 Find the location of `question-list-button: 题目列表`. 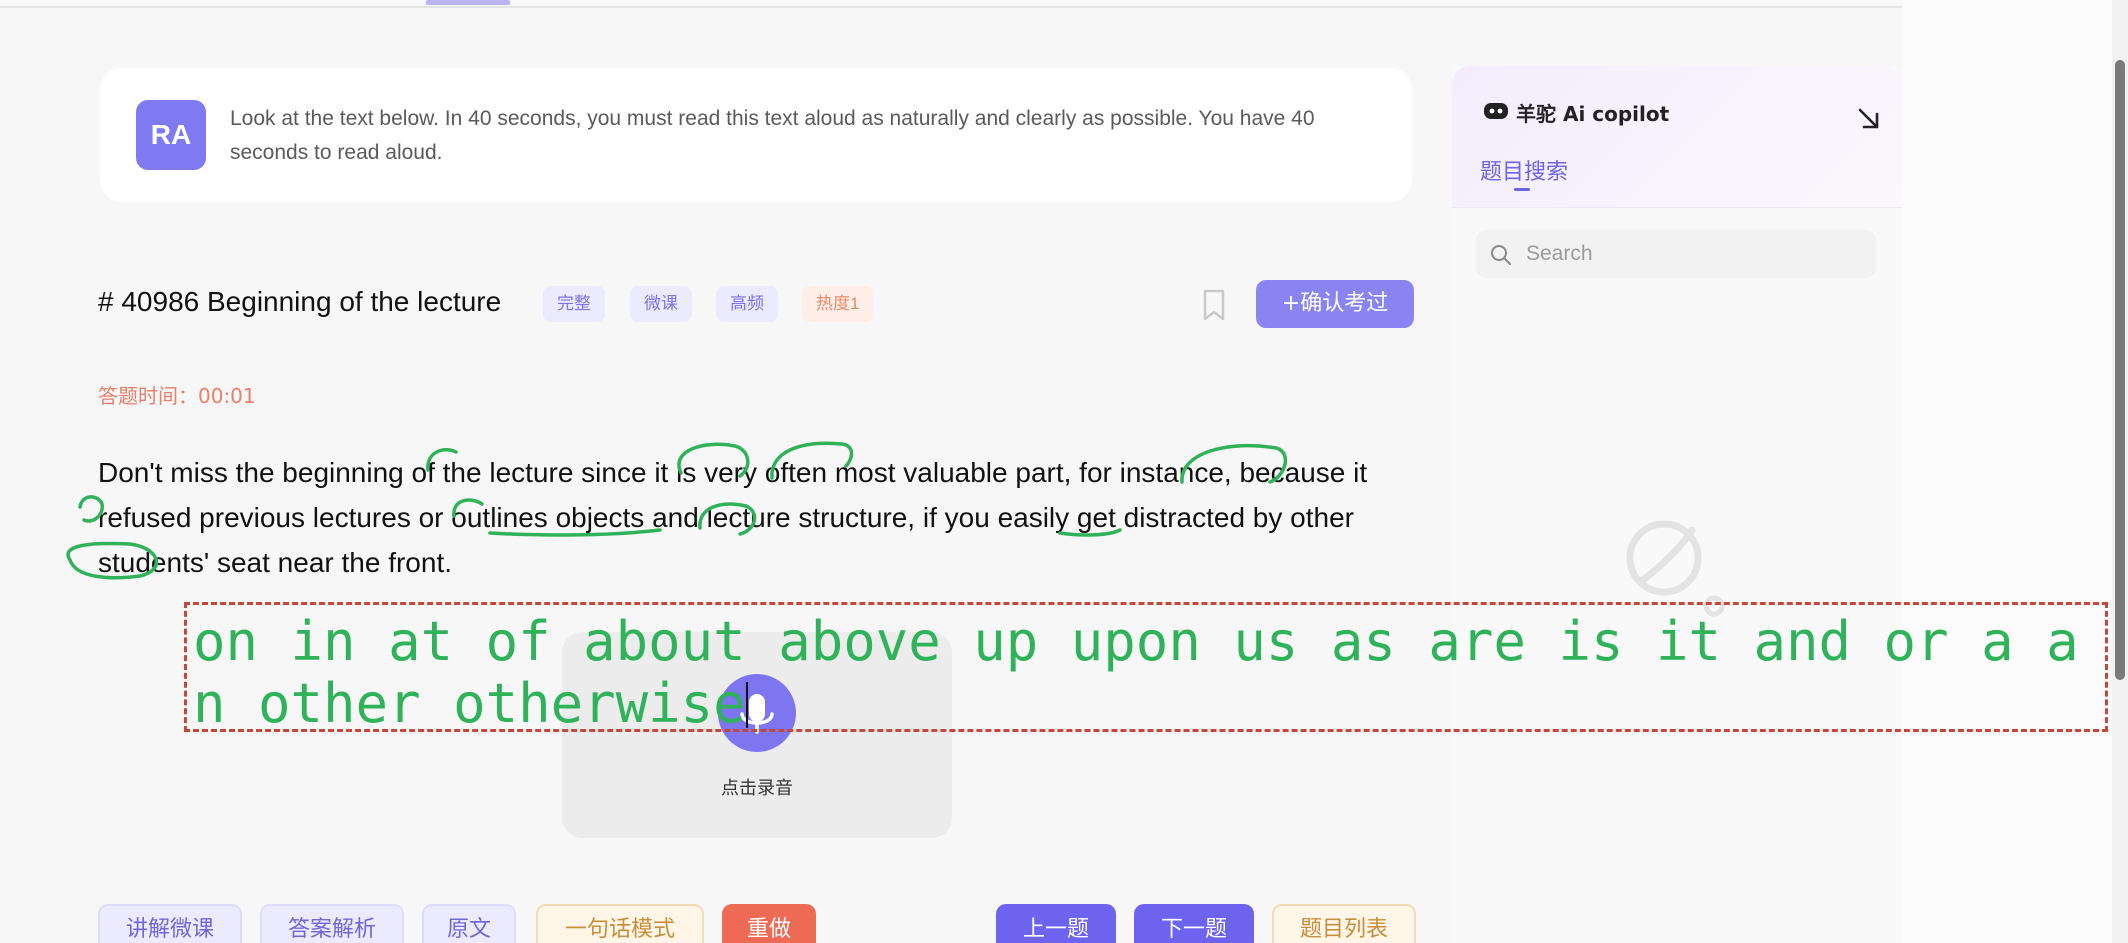

question-list-button: 题目列表 is located at coordinates (1344, 923).